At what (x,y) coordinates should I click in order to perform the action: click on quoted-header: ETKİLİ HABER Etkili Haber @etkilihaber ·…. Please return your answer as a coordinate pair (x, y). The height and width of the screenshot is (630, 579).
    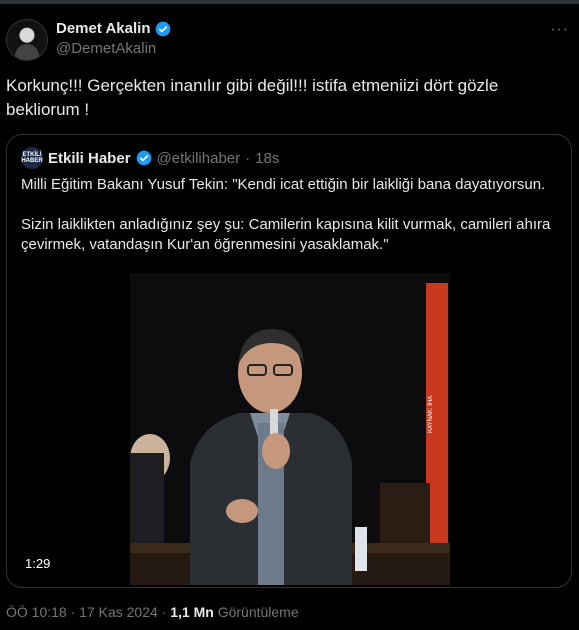
    Looking at the image, I should click on (150, 158).